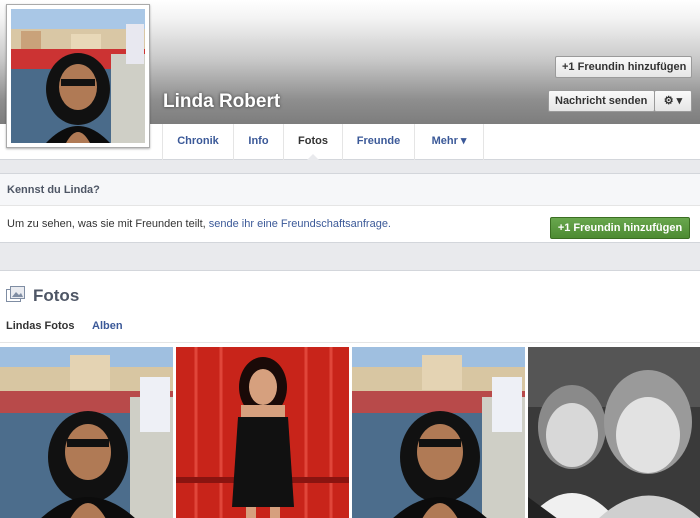  I want to click on photos-icon, so click(15, 294).